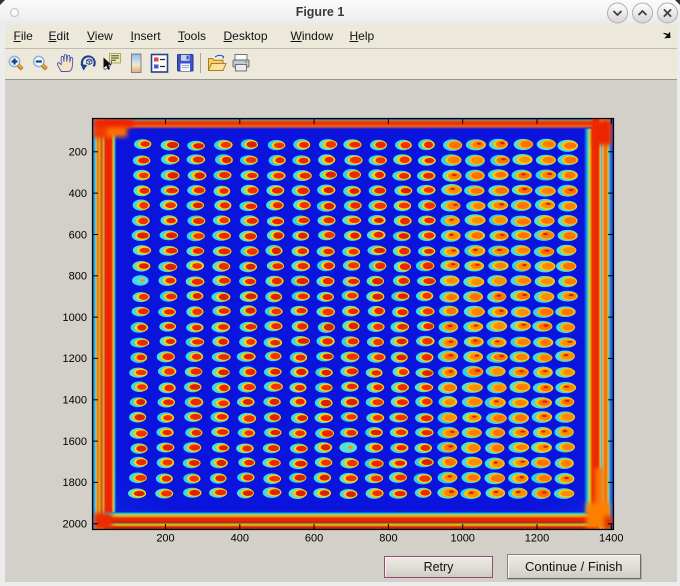  What do you see at coordinates (75, 483) in the screenshot?
I see `svg-text: 1800` at bounding box center [75, 483].